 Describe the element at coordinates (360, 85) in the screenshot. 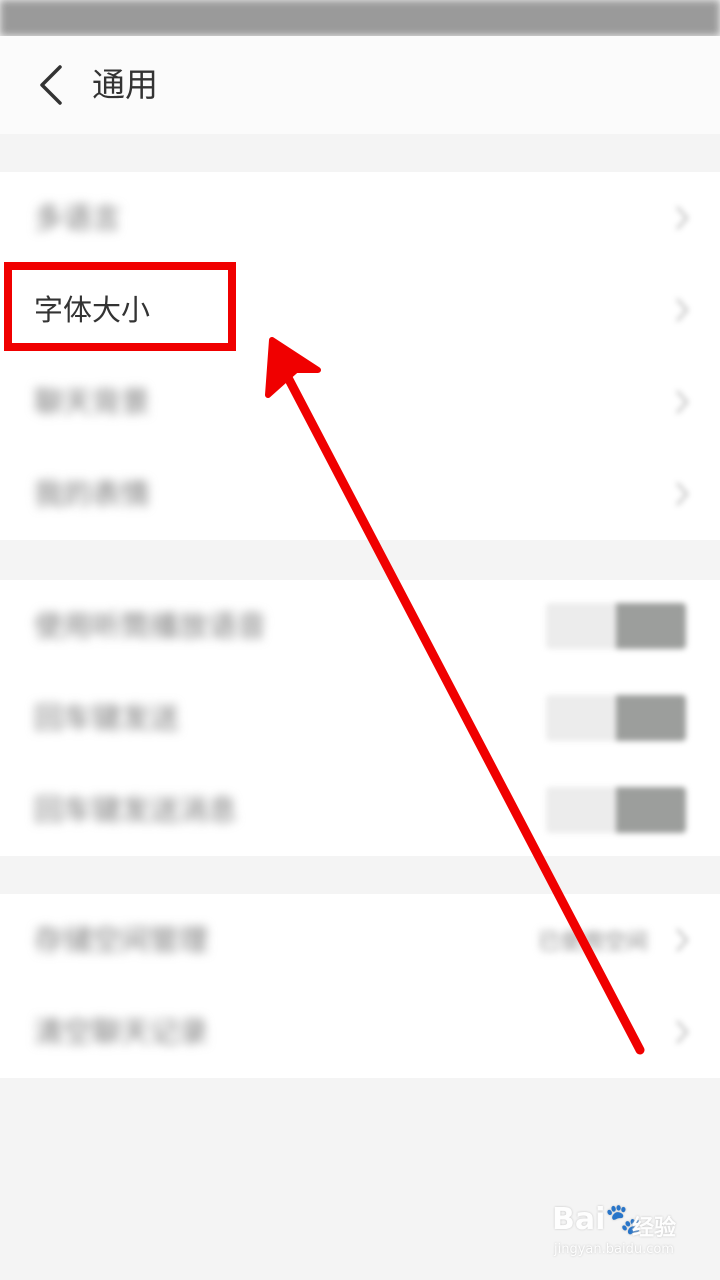

I see `header: 通用` at that location.